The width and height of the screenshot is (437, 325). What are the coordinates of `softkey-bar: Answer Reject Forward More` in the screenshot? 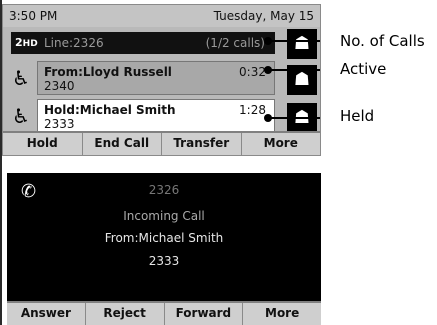 It's located at (164, 313).